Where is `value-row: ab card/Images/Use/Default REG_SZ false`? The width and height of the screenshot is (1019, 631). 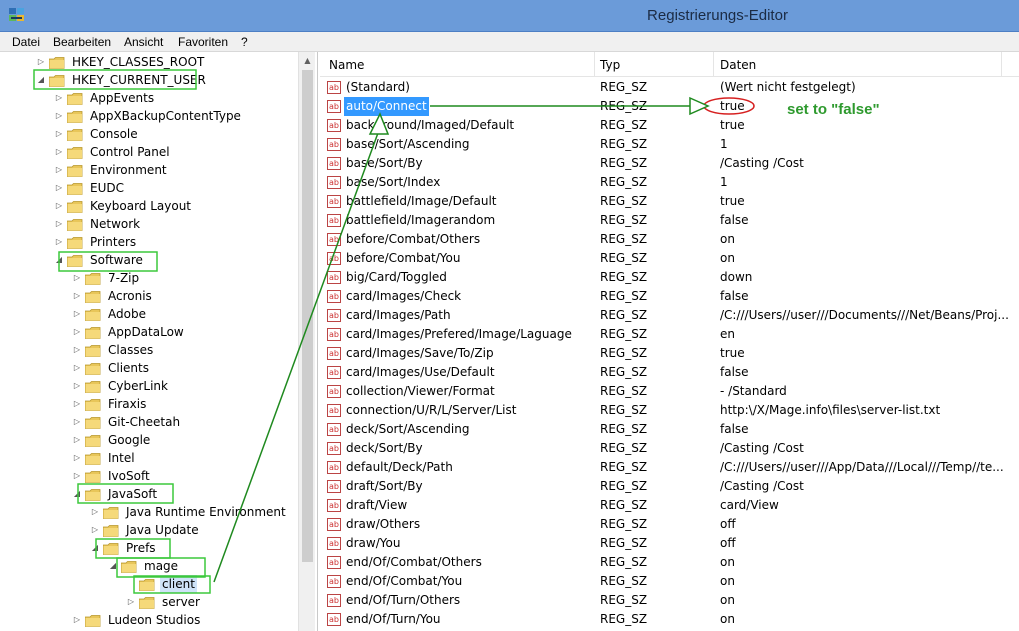
value-row: ab card/Images/Use/Default REG_SZ false is located at coordinates (669, 372).